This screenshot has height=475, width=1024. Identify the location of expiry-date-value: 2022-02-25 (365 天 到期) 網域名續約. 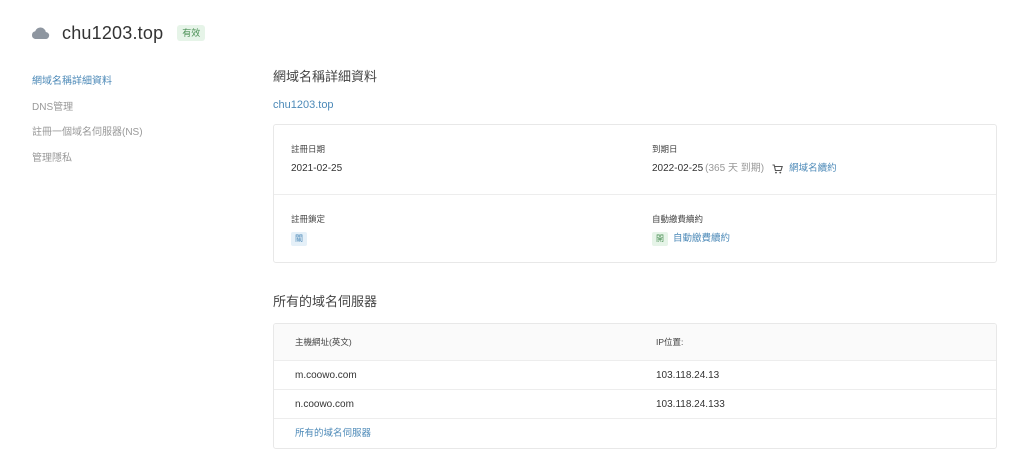
(744, 169).